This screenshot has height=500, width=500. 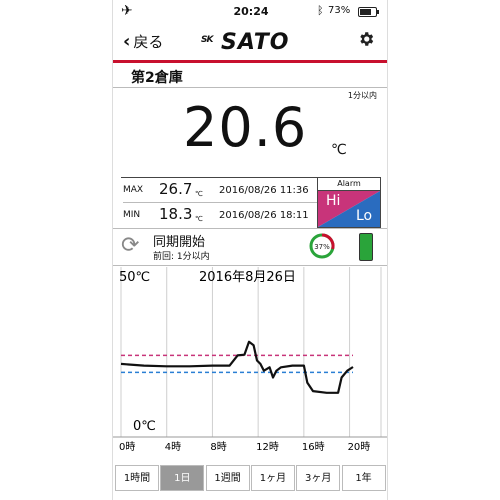 What do you see at coordinates (349, 184) in the screenshot?
I see `alarm-title: Alarm` at bounding box center [349, 184].